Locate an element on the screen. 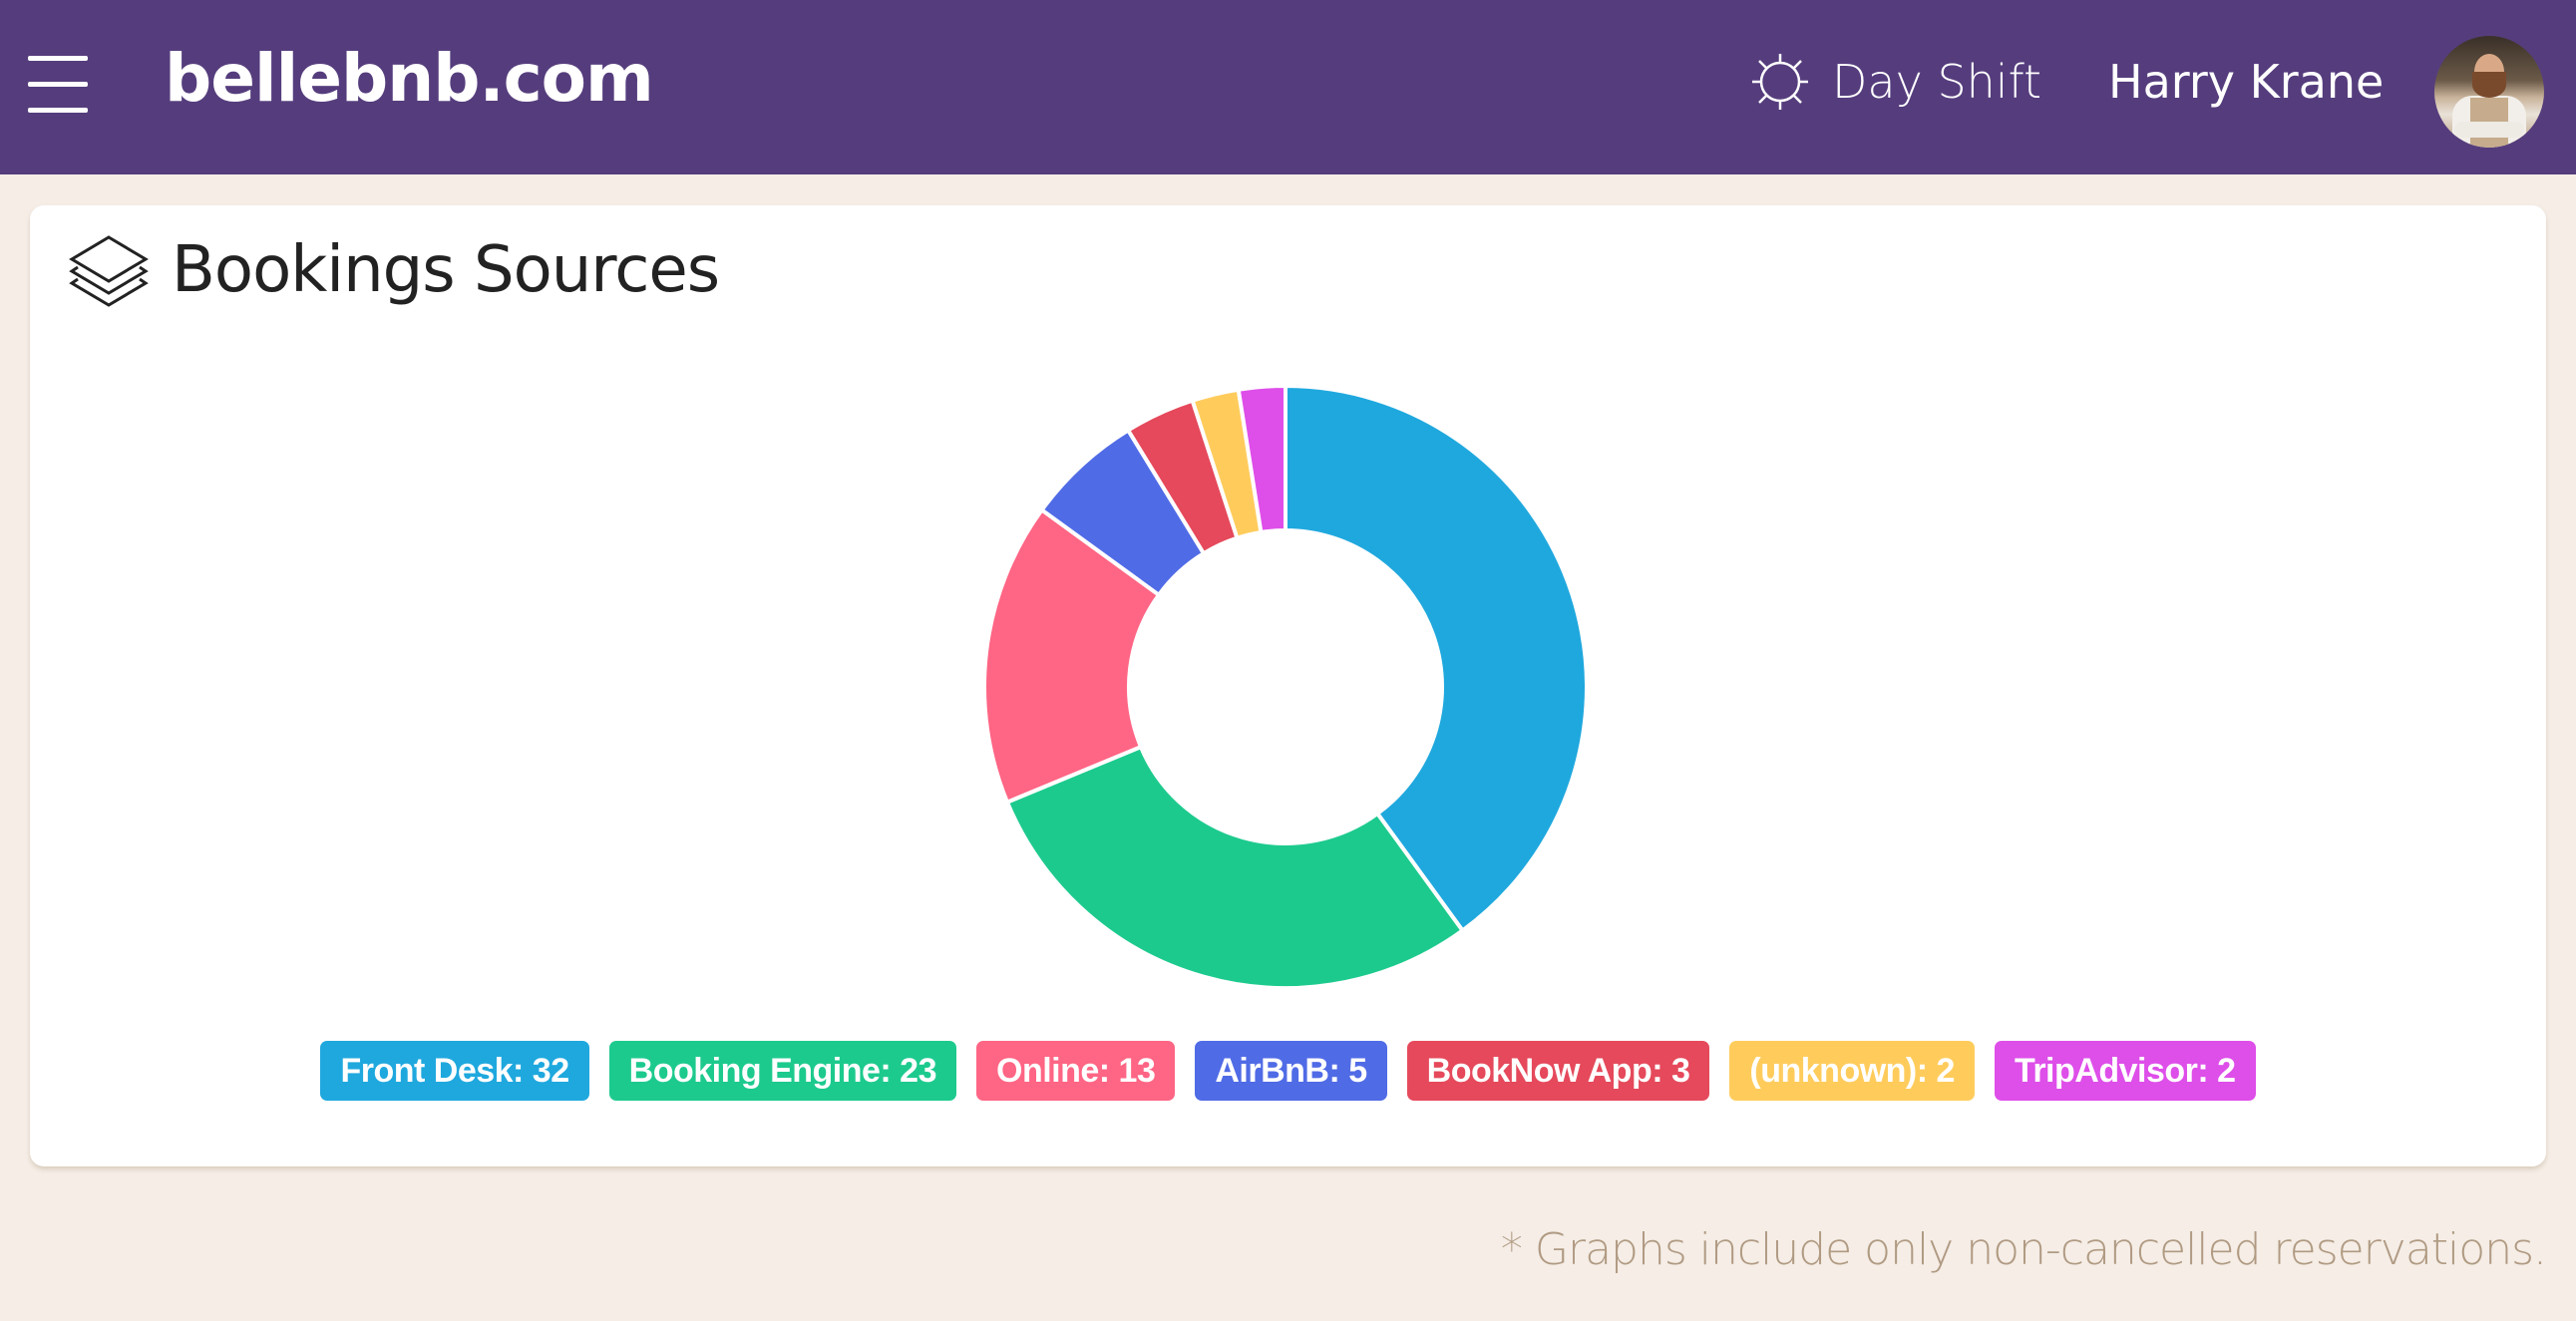 This screenshot has height=1321, width=2576. logo: bellebnb.com is located at coordinates (409, 79).